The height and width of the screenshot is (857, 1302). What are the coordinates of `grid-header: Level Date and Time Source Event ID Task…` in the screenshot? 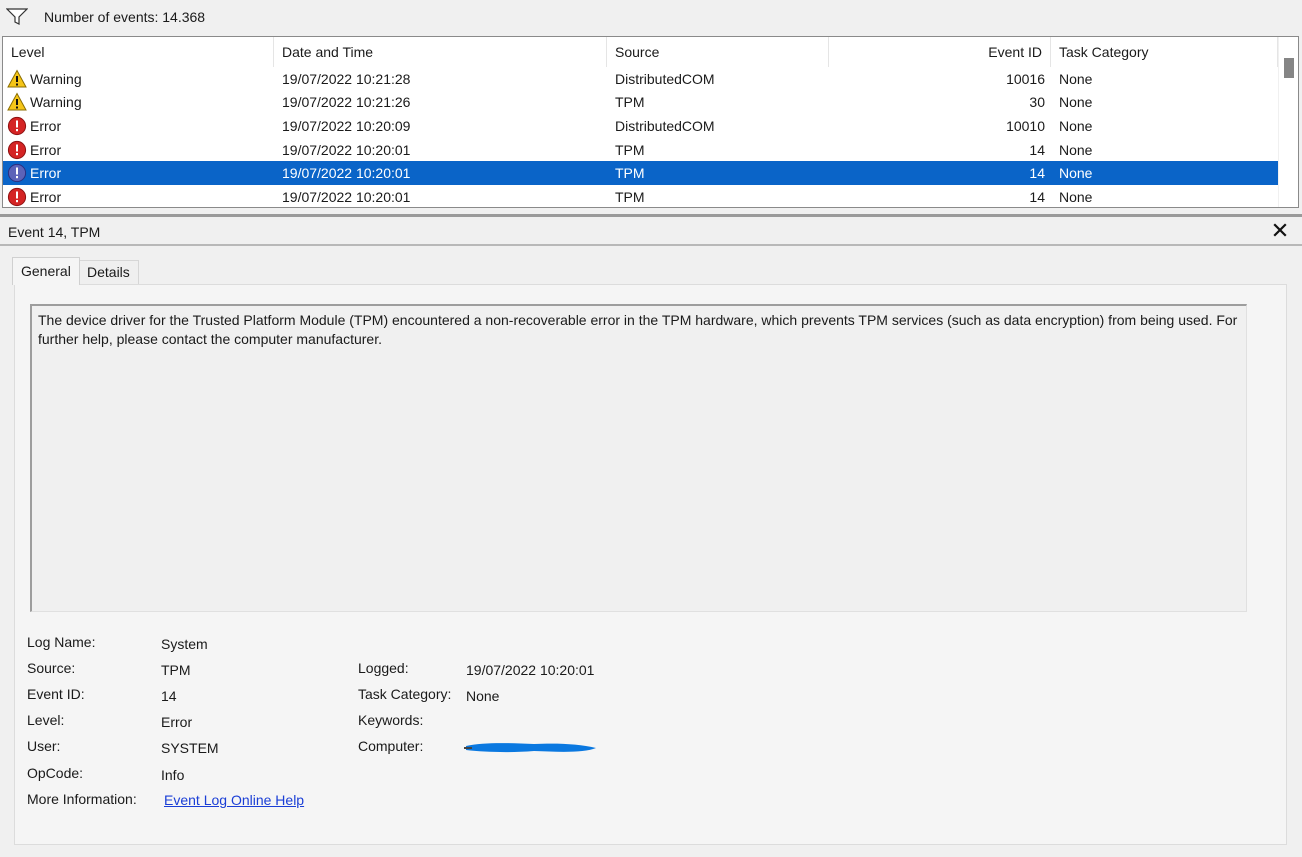 It's located at (640, 52).